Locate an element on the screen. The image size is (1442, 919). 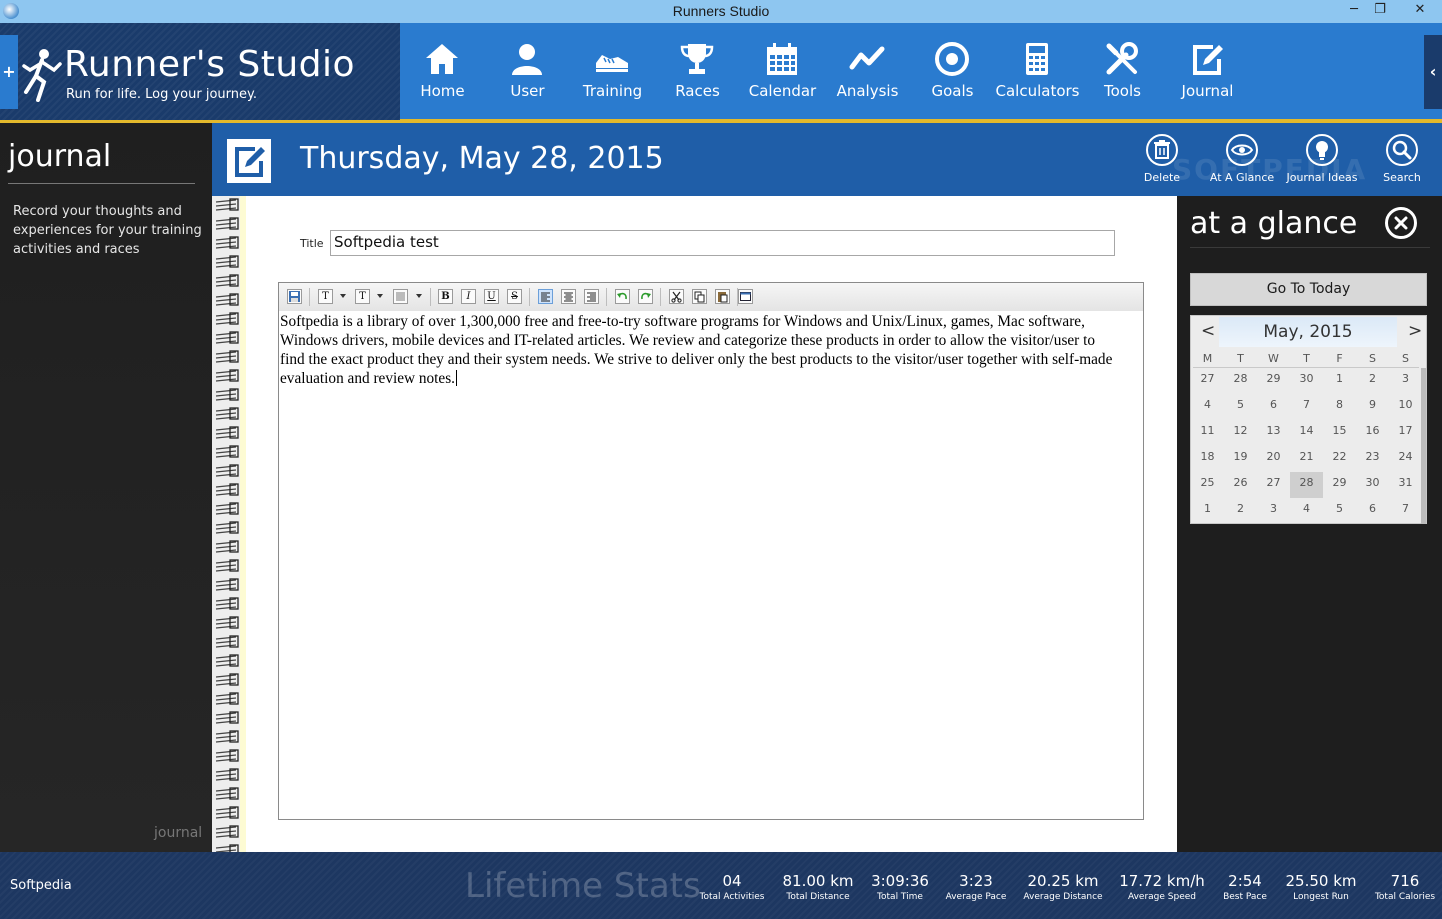
font-size-dropdown-icon is located at coordinates (380, 296).